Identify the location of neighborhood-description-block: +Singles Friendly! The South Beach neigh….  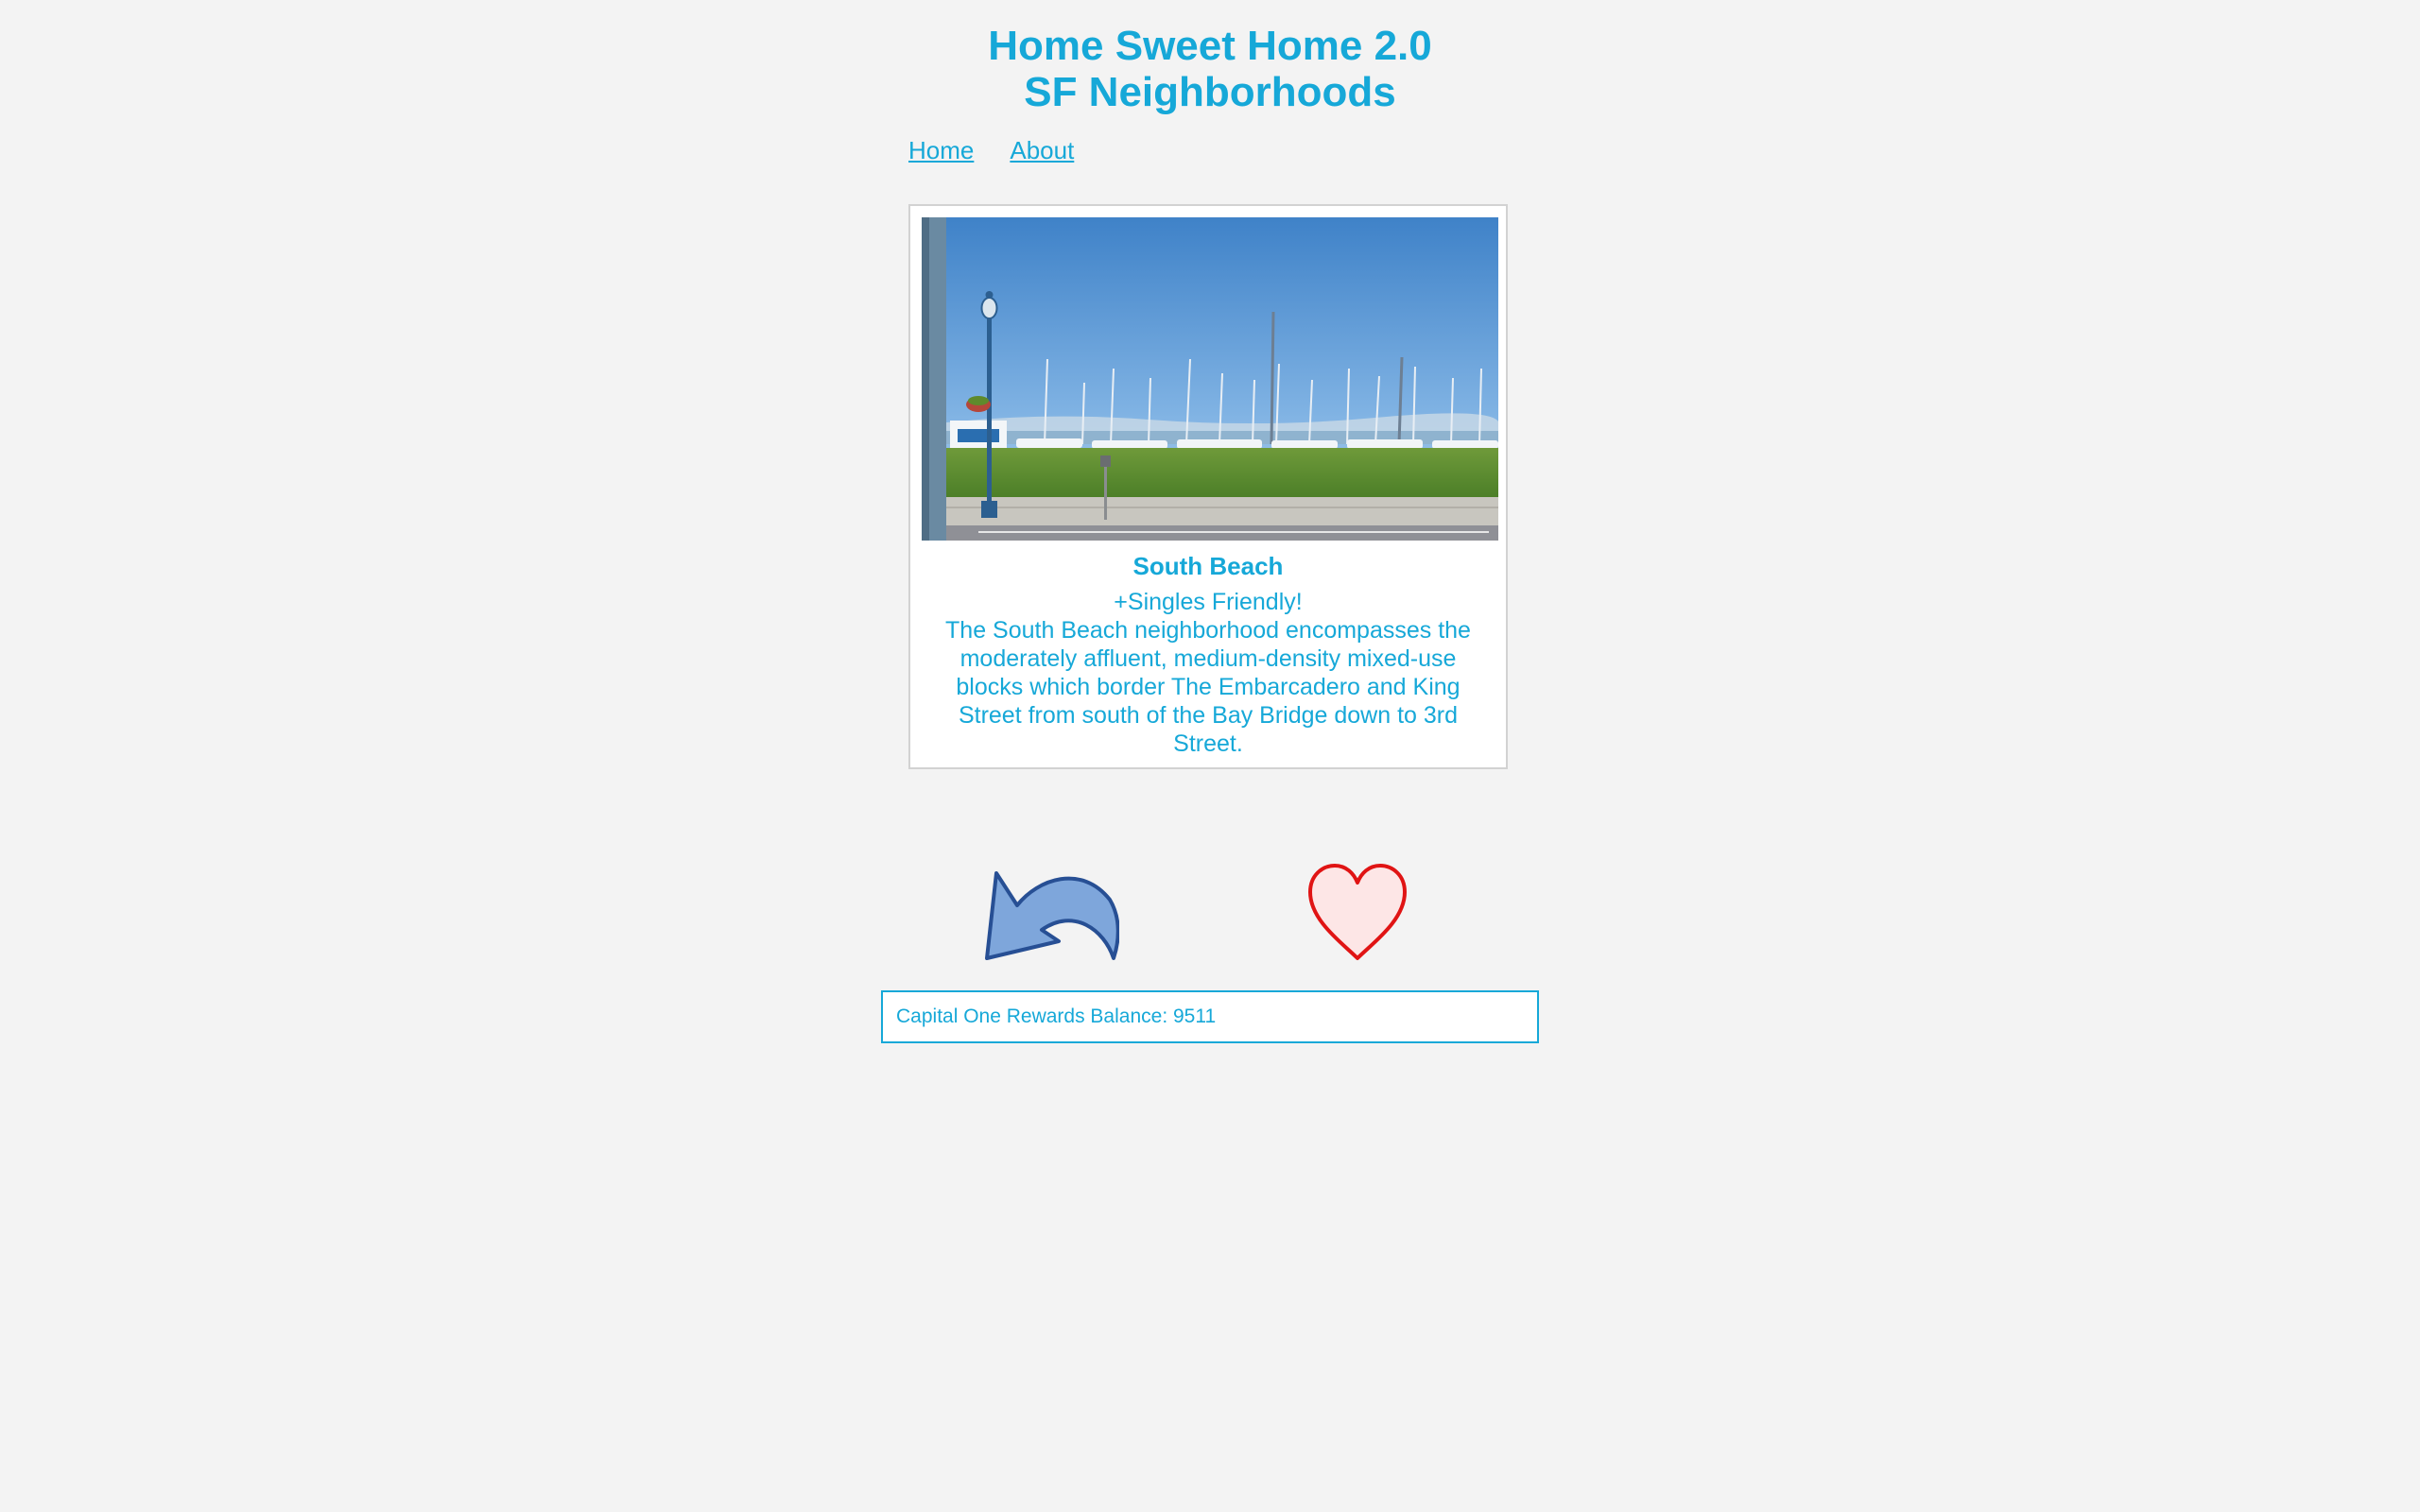
(1208, 673).